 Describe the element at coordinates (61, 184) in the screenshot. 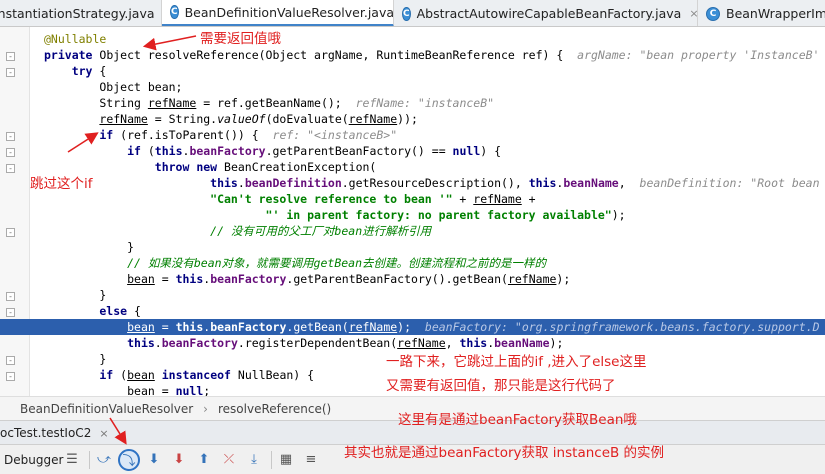

I see `annotation-skip-if: 跳过这个if` at that location.